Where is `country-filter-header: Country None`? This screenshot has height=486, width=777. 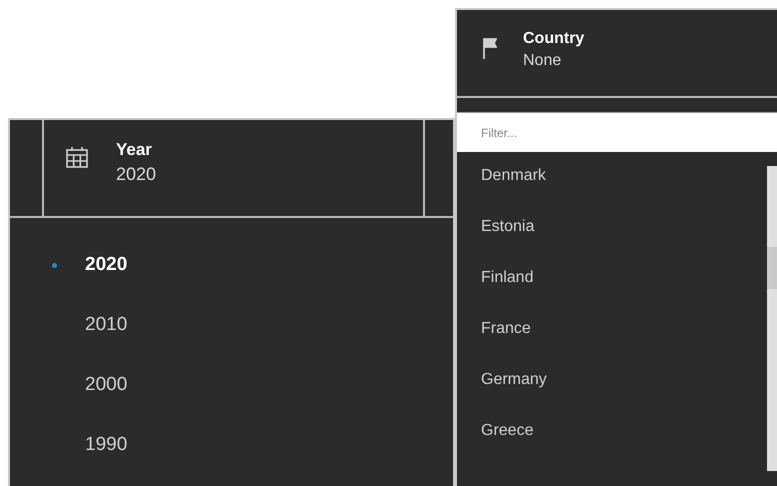 country-filter-header: Country None is located at coordinates (617, 54).